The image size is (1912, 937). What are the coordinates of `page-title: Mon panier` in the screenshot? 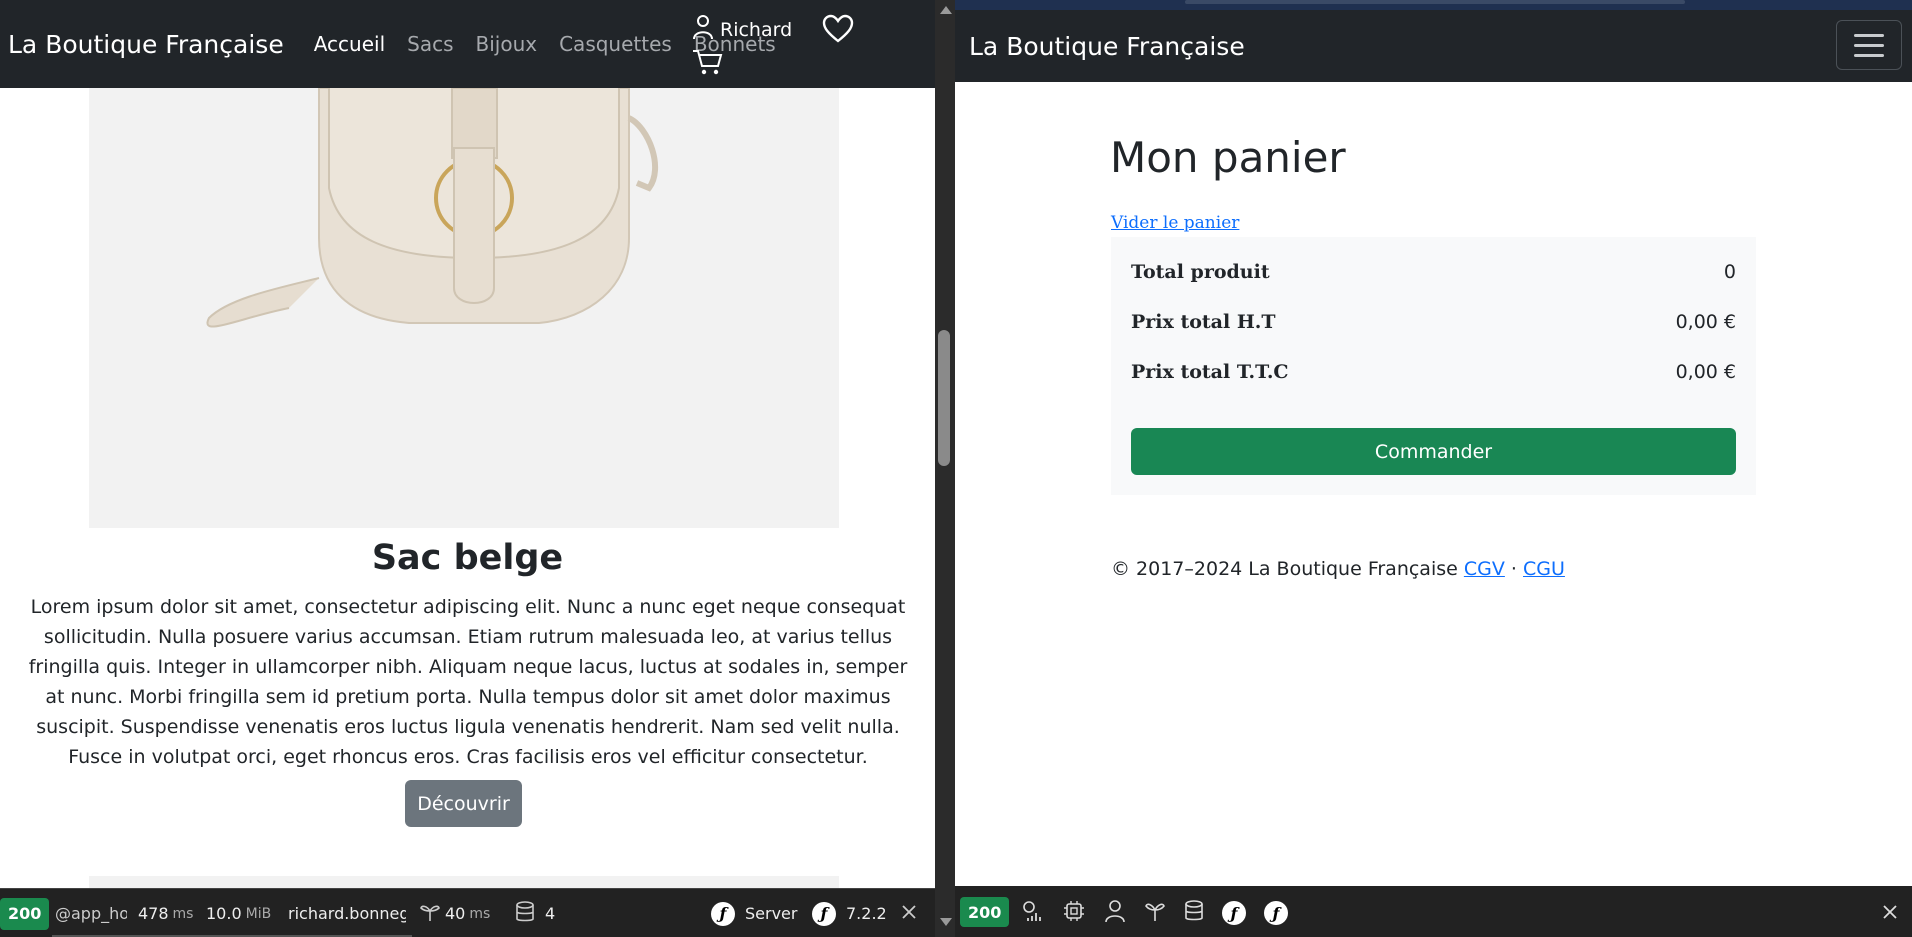 It's located at (1228, 157).